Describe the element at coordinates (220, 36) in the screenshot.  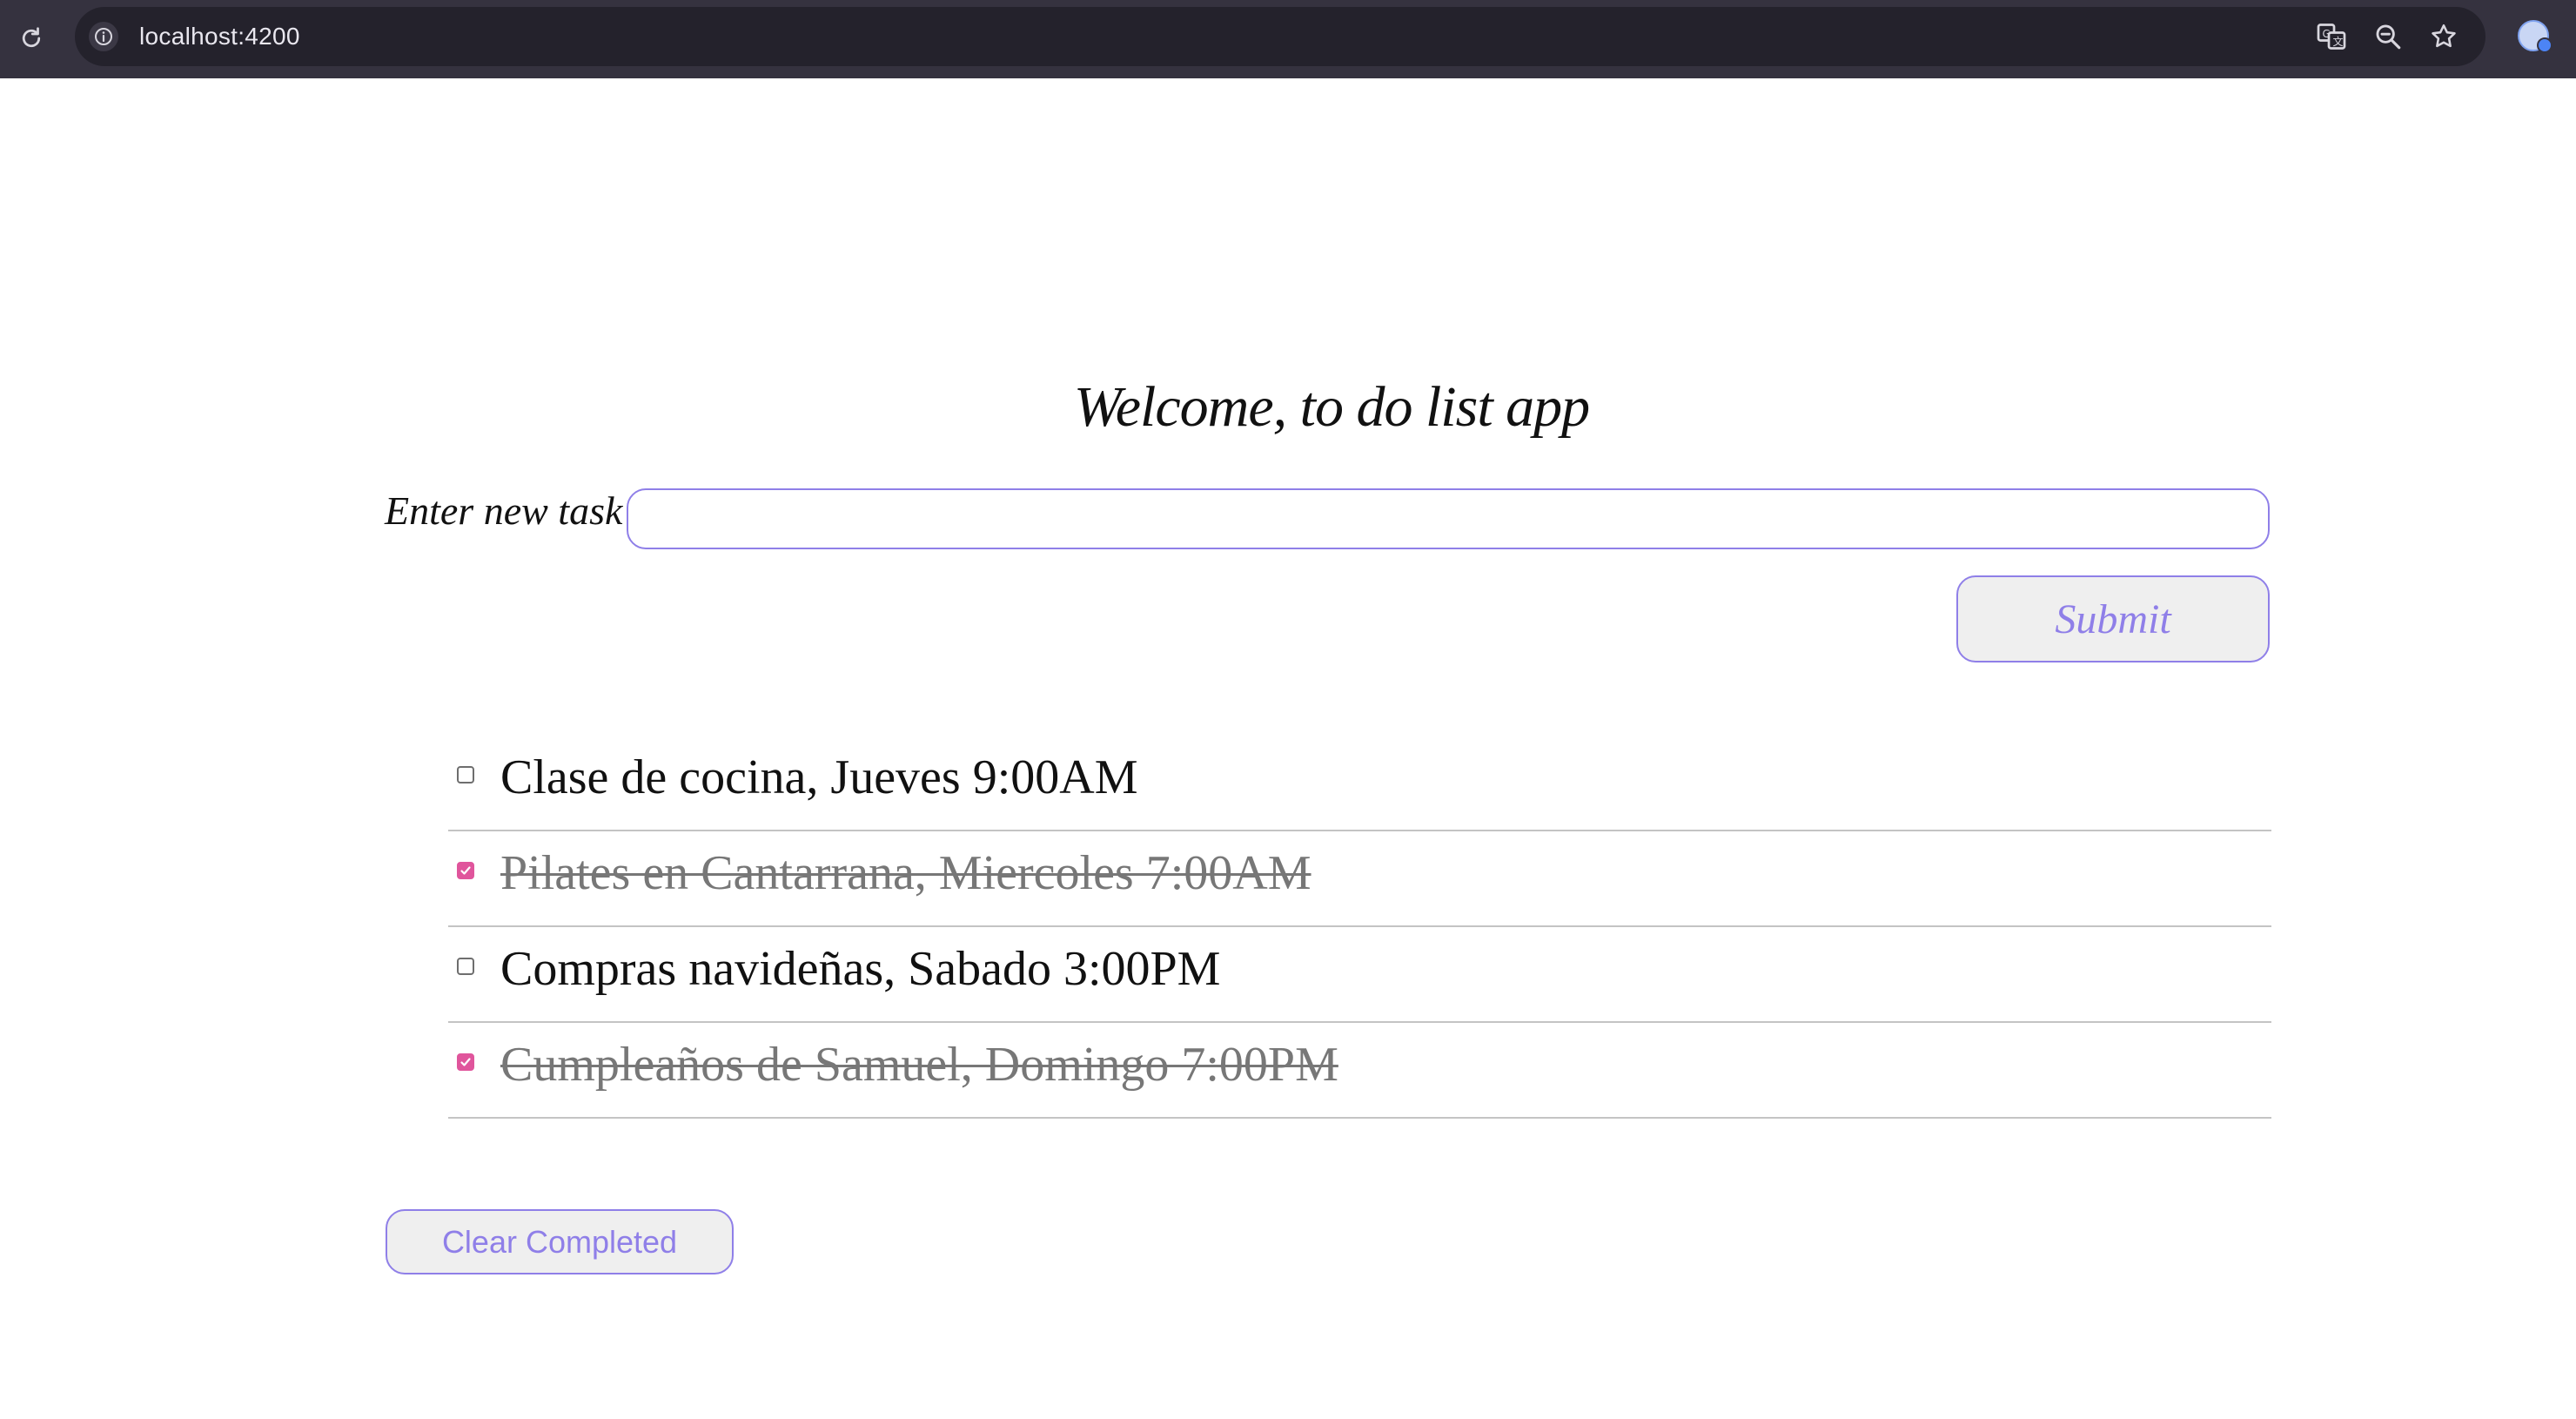
I see `url-text: localhost:4200` at that location.